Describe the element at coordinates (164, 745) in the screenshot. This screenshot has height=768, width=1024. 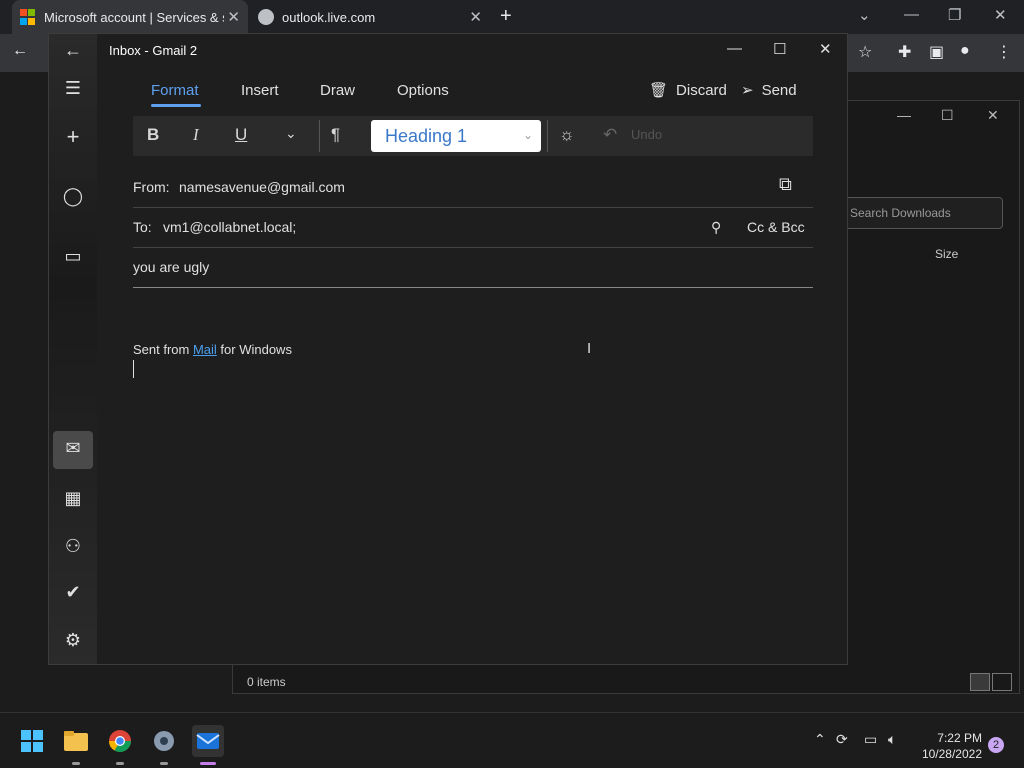
I see `settings-gear-app-icon` at that location.